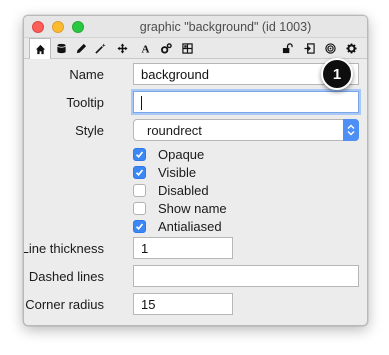 The image size is (389, 355). What do you see at coordinates (351, 130) in the screenshot?
I see `select-arrows-icon` at bounding box center [351, 130].